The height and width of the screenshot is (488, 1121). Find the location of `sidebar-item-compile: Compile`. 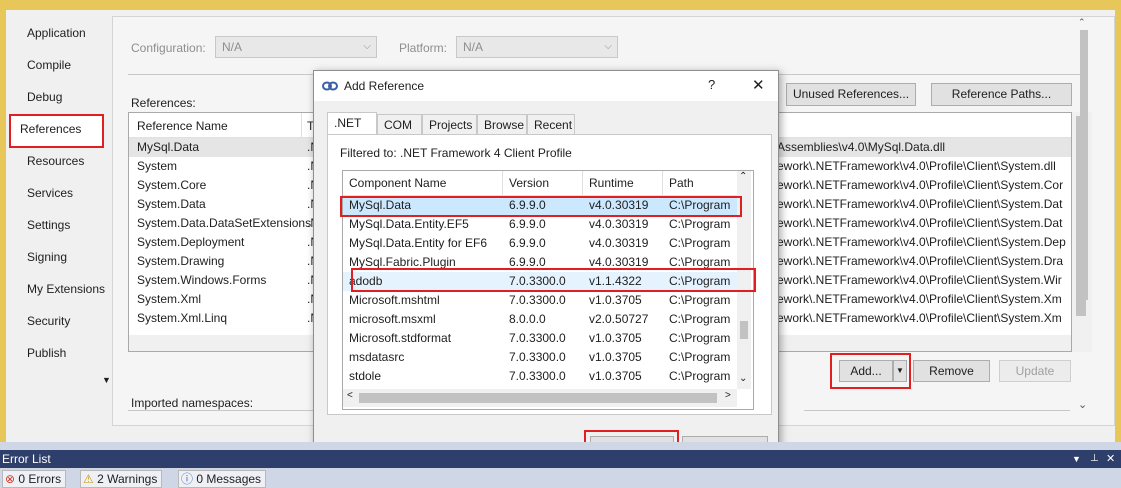

sidebar-item-compile: Compile is located at coordinates (63, 65).